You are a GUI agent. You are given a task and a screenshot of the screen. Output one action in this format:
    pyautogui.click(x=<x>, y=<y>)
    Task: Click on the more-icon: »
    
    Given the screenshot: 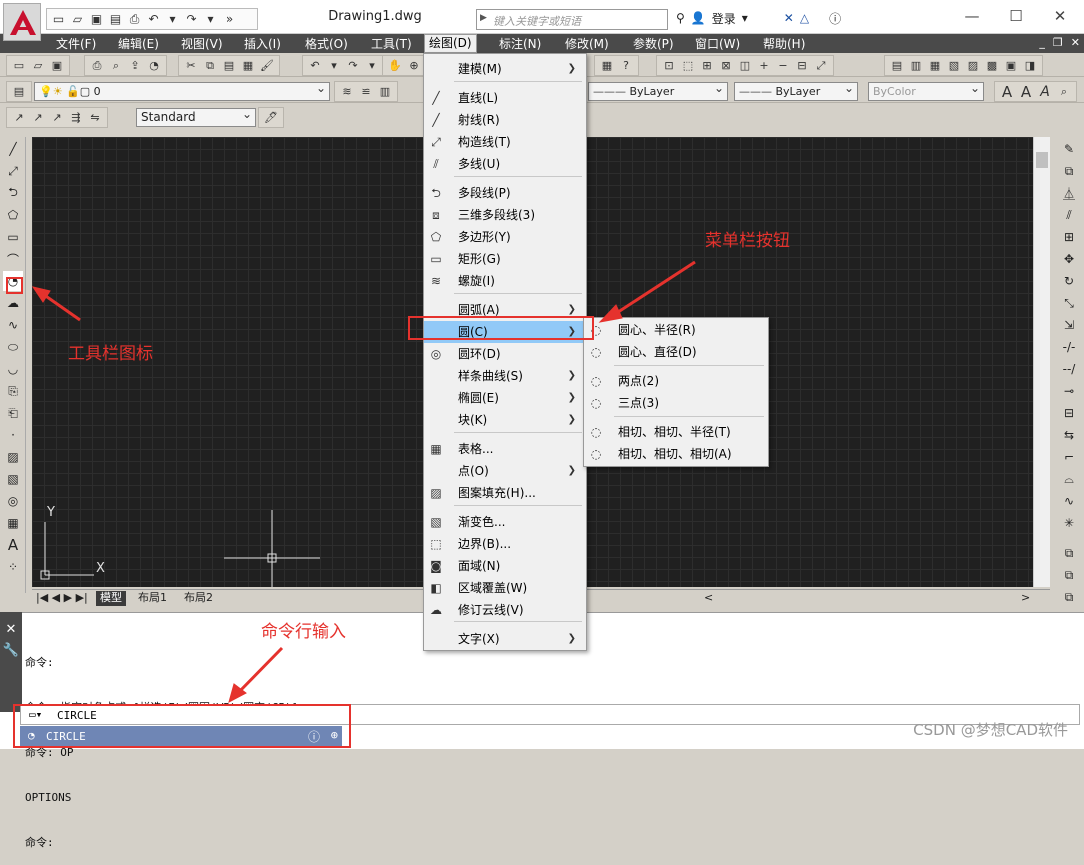 What is the action you would take?
    pyautogui.click(x=229, y=19)
    